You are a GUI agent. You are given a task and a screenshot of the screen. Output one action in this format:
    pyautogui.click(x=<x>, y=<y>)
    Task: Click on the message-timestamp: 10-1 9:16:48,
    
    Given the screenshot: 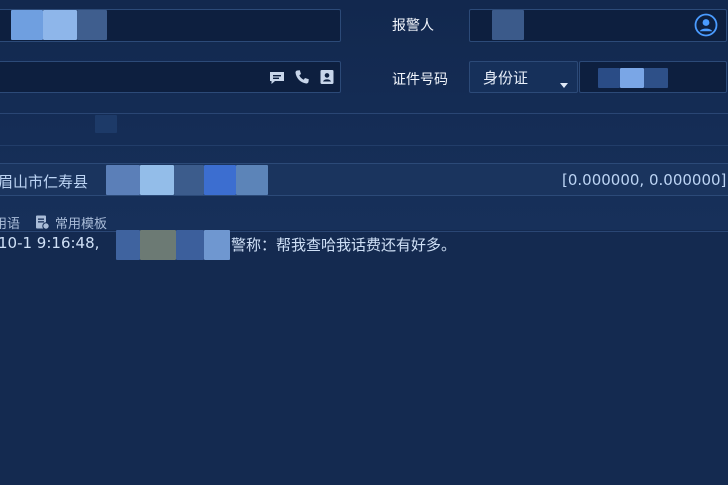 What is the action you would take?
    pyautogui.click(x=50, y=243)
    